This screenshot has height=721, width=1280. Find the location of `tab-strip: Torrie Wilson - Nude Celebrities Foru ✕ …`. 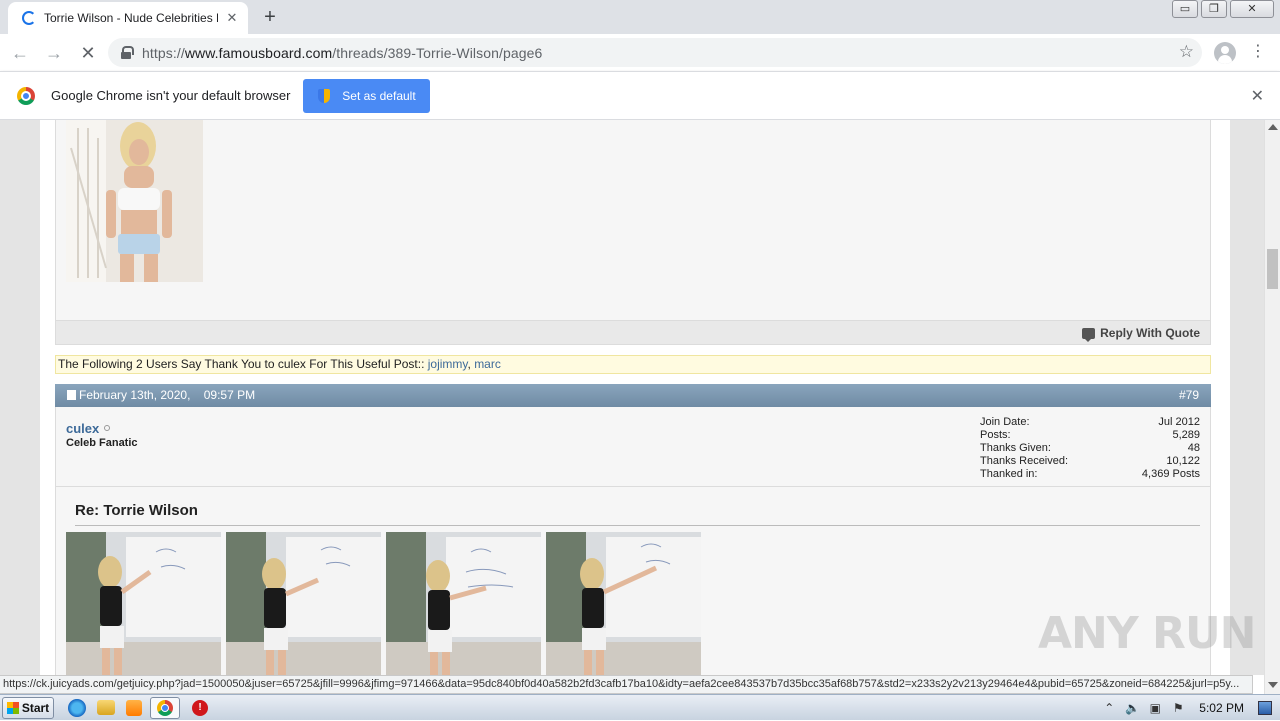

tab-strip: Torrie Wilson - Nude Celebrities Foru ✕ … is located at coordinates (640, 17).